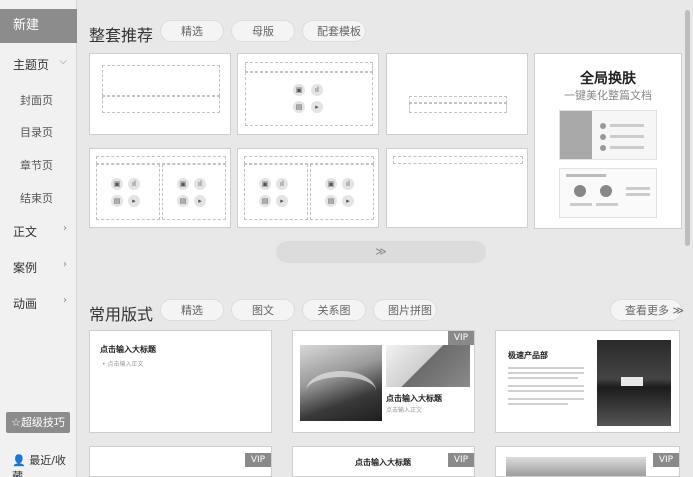 The width and height of the screenshot is (693, 477). What do you see at coordinates (428, 366) in the screenshot?
I see `building-photo` at bounding box center [428, 366].